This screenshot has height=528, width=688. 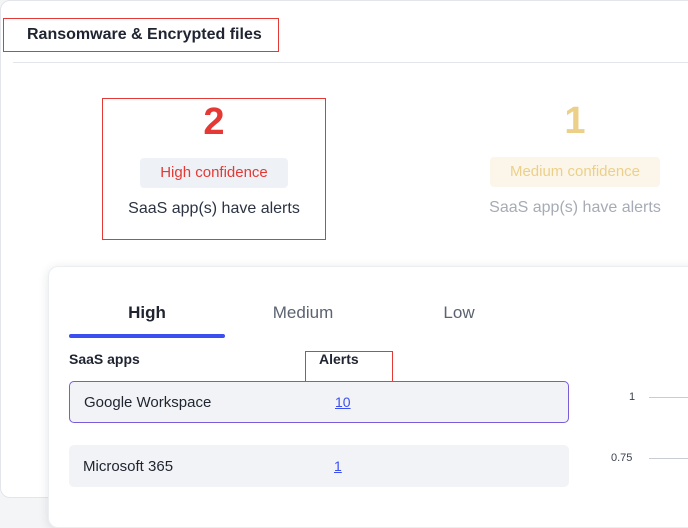 I want to click on tab-medium: Medium, so click(x=303, y=315).